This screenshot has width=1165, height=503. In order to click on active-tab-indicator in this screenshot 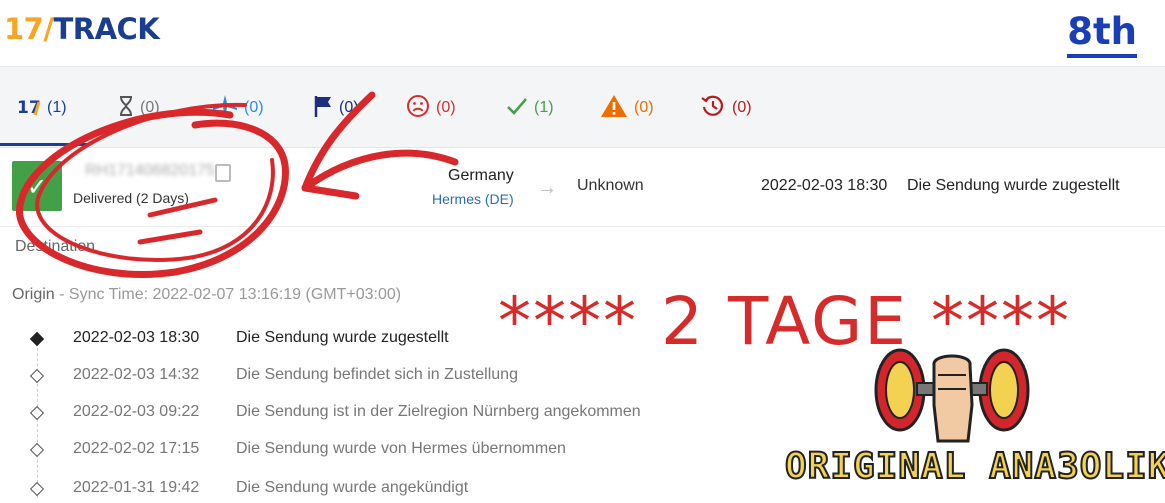, I will do `click(44, 144)`.